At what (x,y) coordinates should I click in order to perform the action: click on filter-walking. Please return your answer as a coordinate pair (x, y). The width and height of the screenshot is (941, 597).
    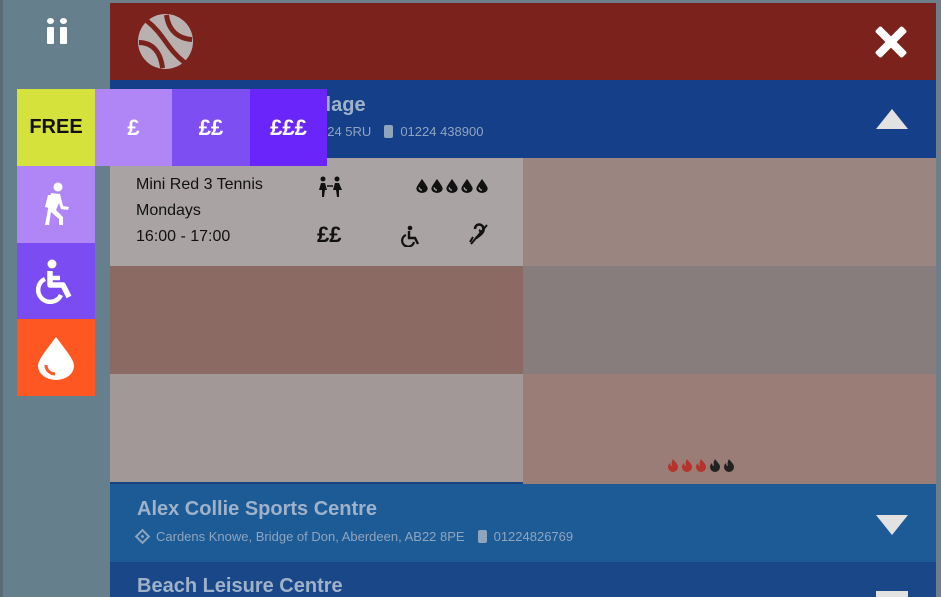
    Looking at the image, I should click on (56, 204).